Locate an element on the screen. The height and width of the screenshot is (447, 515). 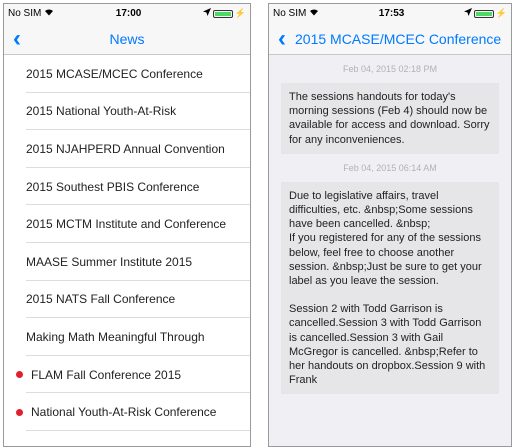
list-item-label: 2015 Southest PBIS Conference is located at coordinates (113, 186).